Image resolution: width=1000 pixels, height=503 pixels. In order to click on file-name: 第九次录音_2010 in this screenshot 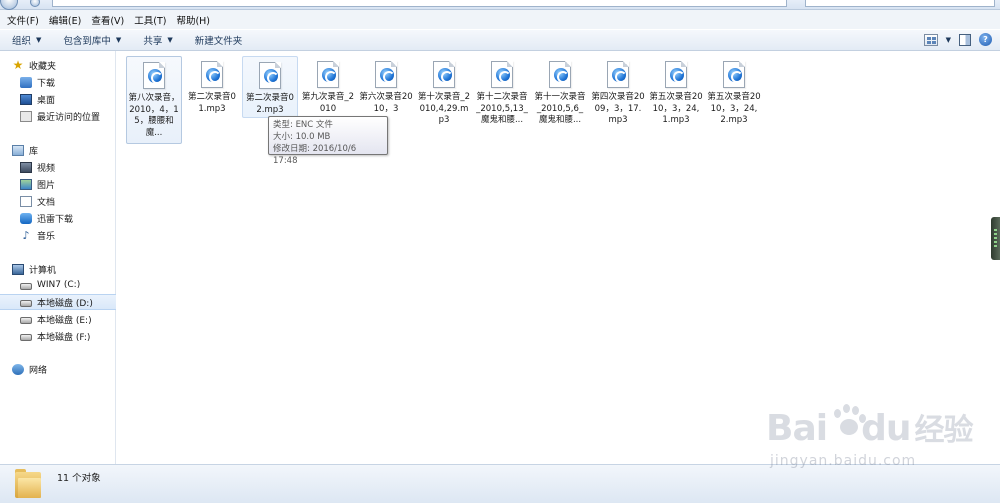, I will do `click(328, 103)`.